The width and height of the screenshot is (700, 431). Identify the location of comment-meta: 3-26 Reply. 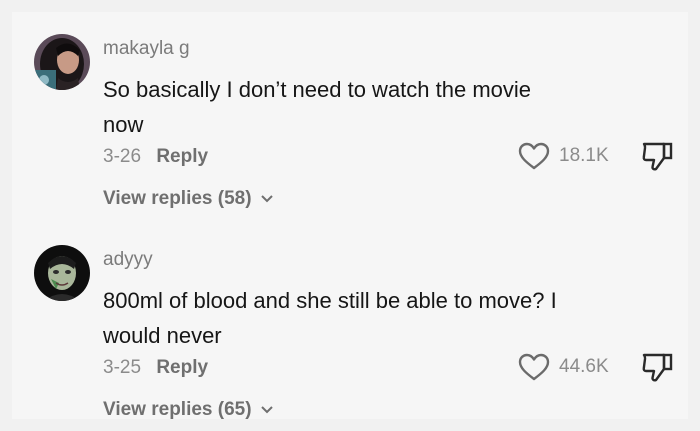
(155, 157).